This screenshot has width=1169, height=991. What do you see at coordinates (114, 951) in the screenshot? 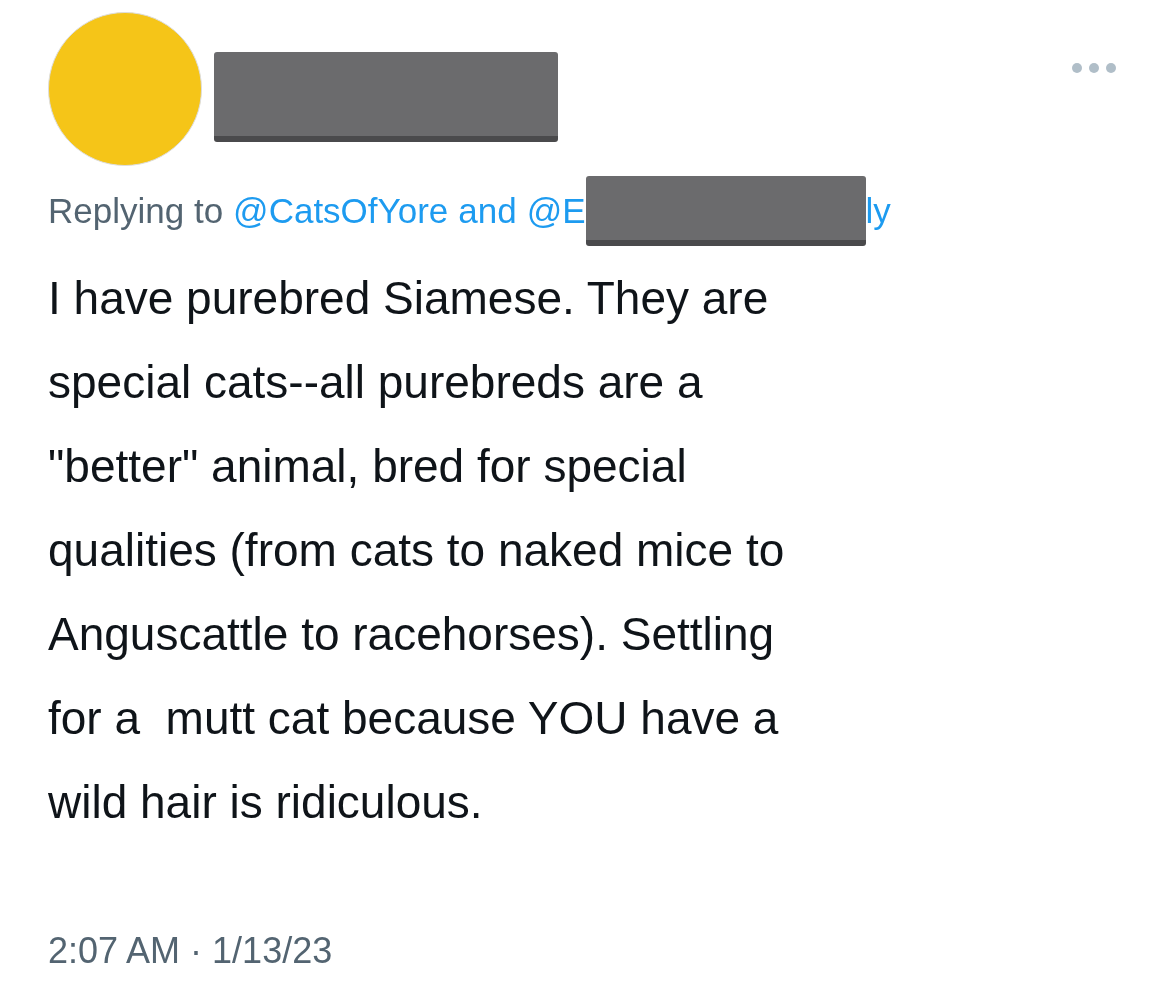
I see `timestamp: 2:07 AM` at bounding box center [114, 951].